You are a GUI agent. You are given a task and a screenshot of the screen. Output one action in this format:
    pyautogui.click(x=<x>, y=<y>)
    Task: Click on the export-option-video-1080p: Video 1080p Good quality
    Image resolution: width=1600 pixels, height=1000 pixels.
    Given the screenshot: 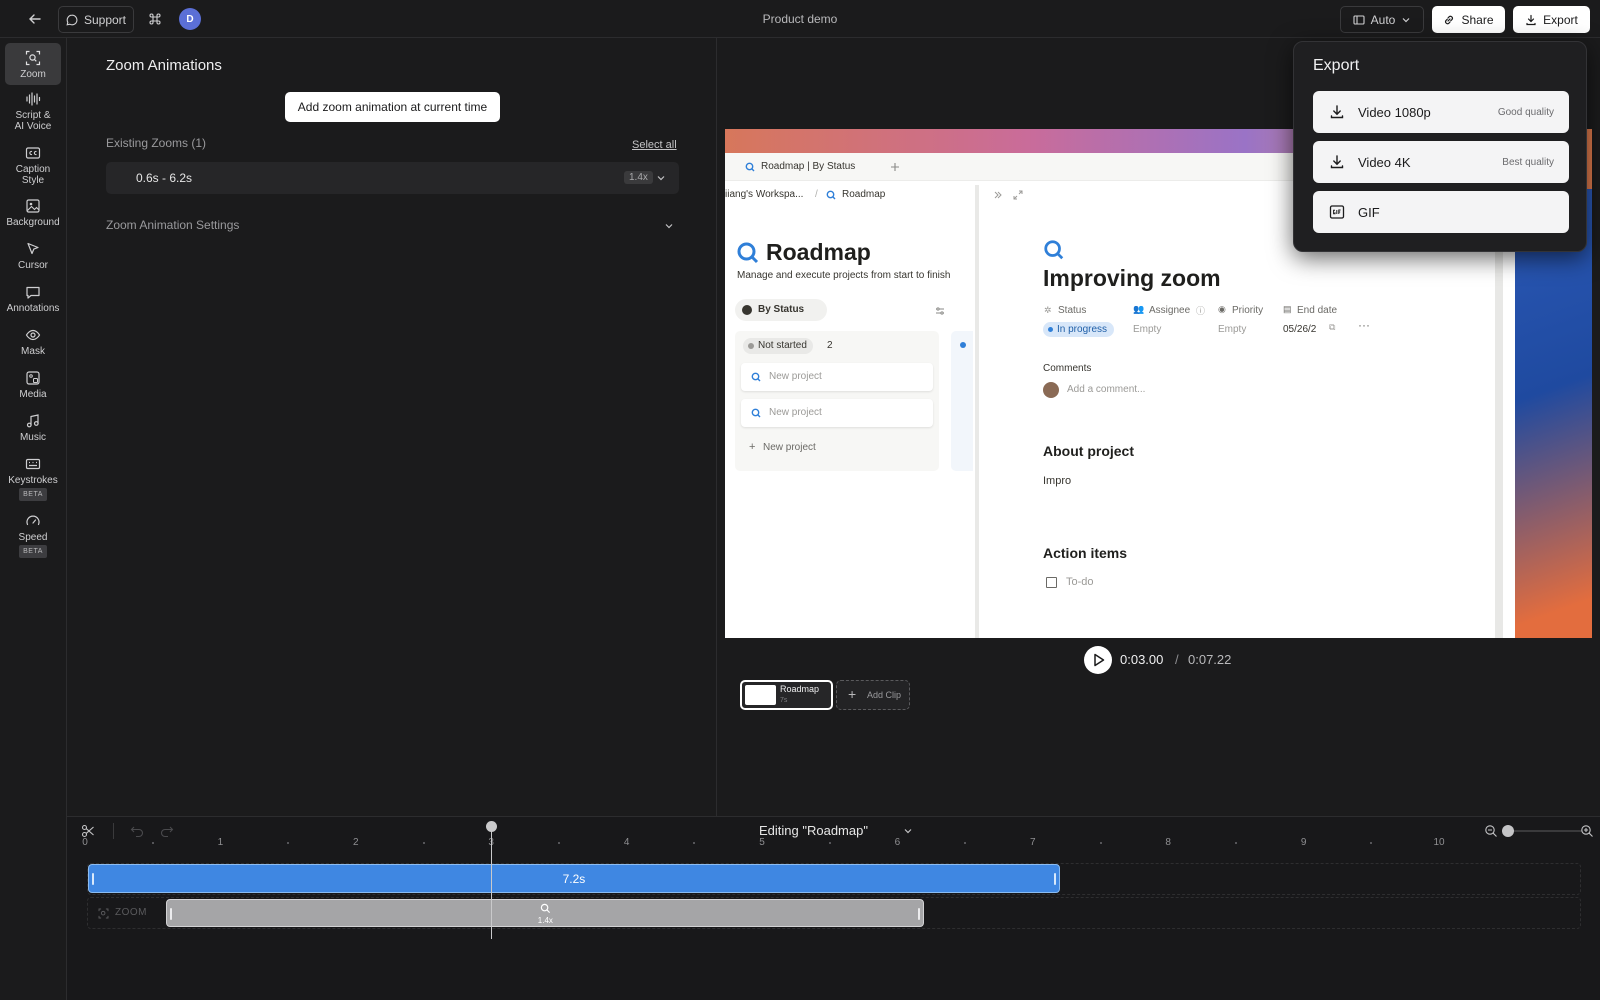 What is the action you would take?
    pyautogui.click(x=1441, y=112)
    